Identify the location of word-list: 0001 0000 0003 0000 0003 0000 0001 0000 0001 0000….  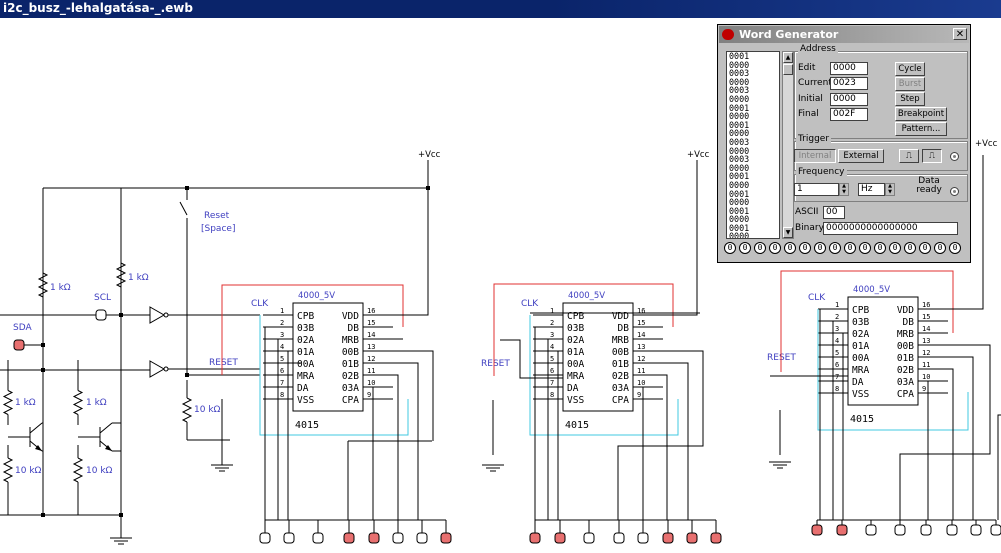
(753, 145).